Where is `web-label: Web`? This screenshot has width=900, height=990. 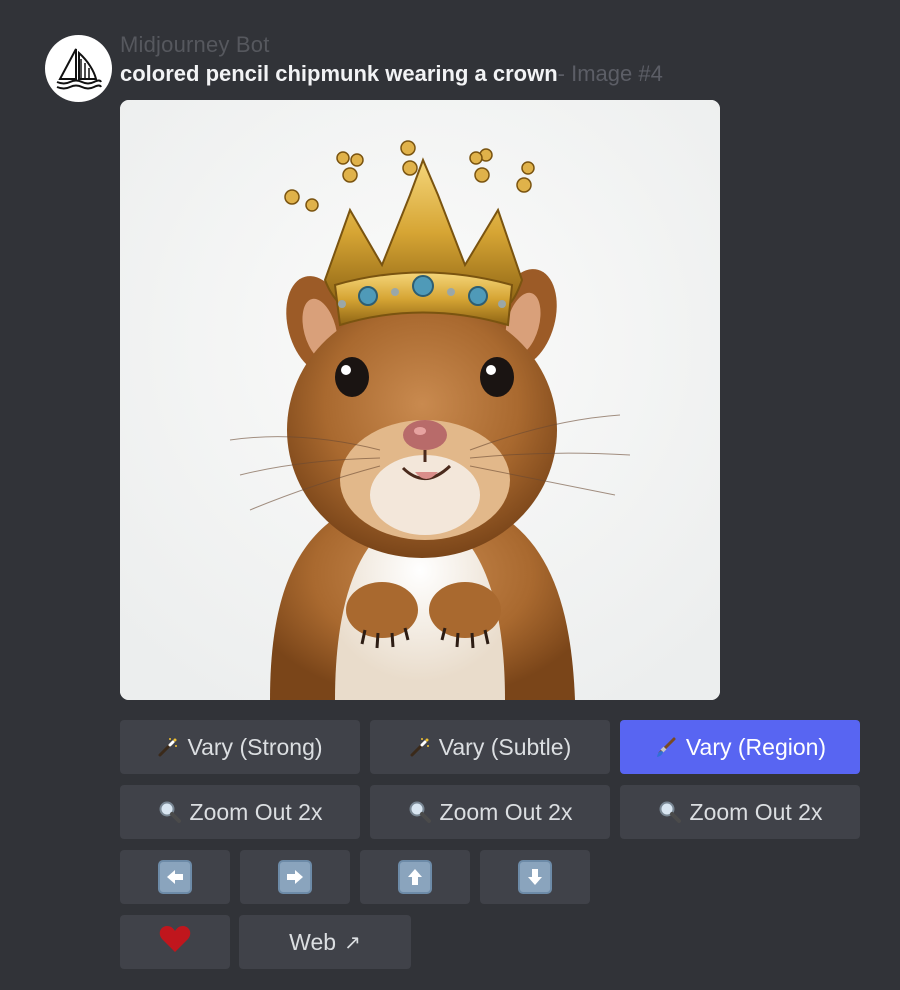
web-label: Web is located at coordinates (313, 941).